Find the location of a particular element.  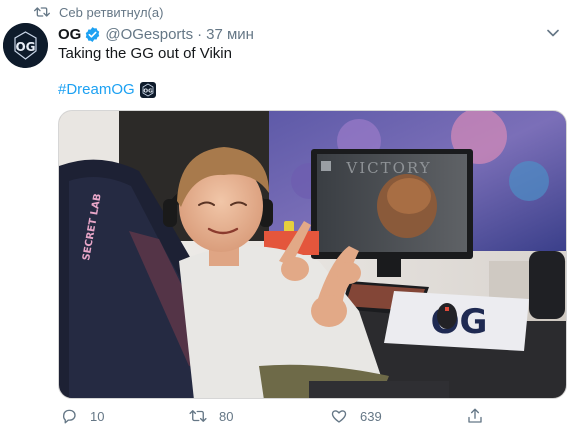

like-count: 639 is located at coordinates (371, 416).